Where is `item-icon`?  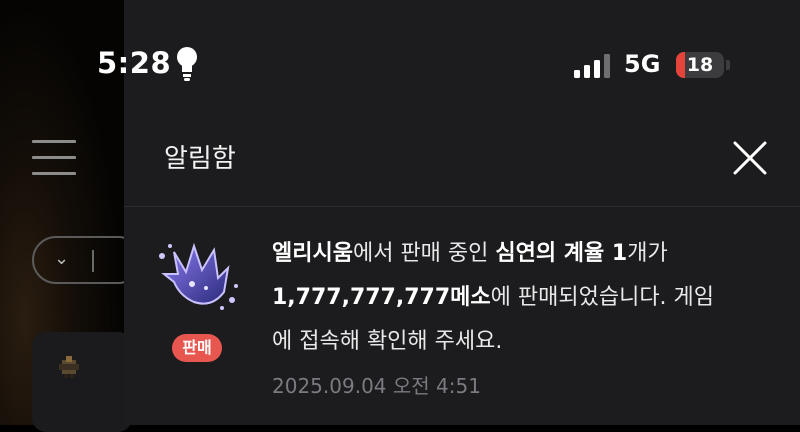
item-icon is located at coordinates (198, 276).